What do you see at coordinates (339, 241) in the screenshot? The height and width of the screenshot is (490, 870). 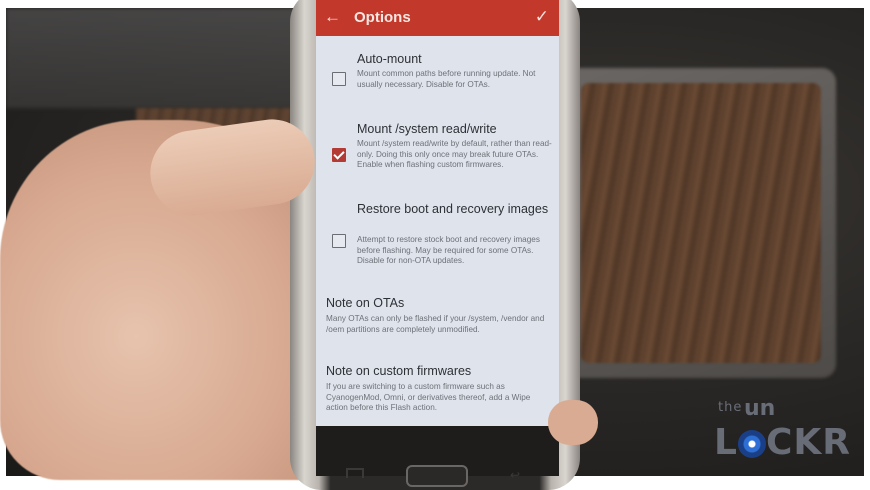 I see `restore-boot-checkbox` at bounding box center [339, 241].